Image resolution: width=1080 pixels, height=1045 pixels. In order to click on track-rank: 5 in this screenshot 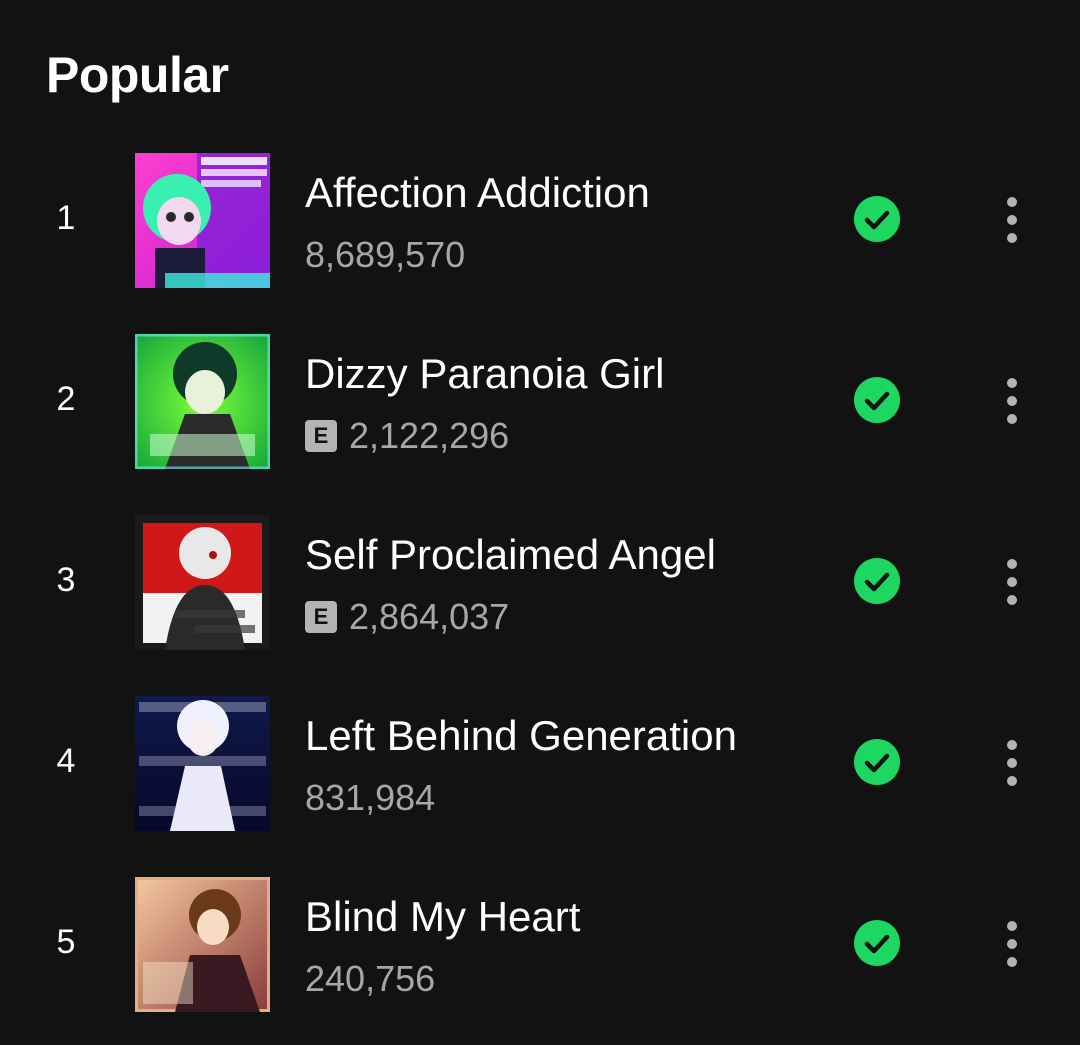, I will do `click(66, 942)`.